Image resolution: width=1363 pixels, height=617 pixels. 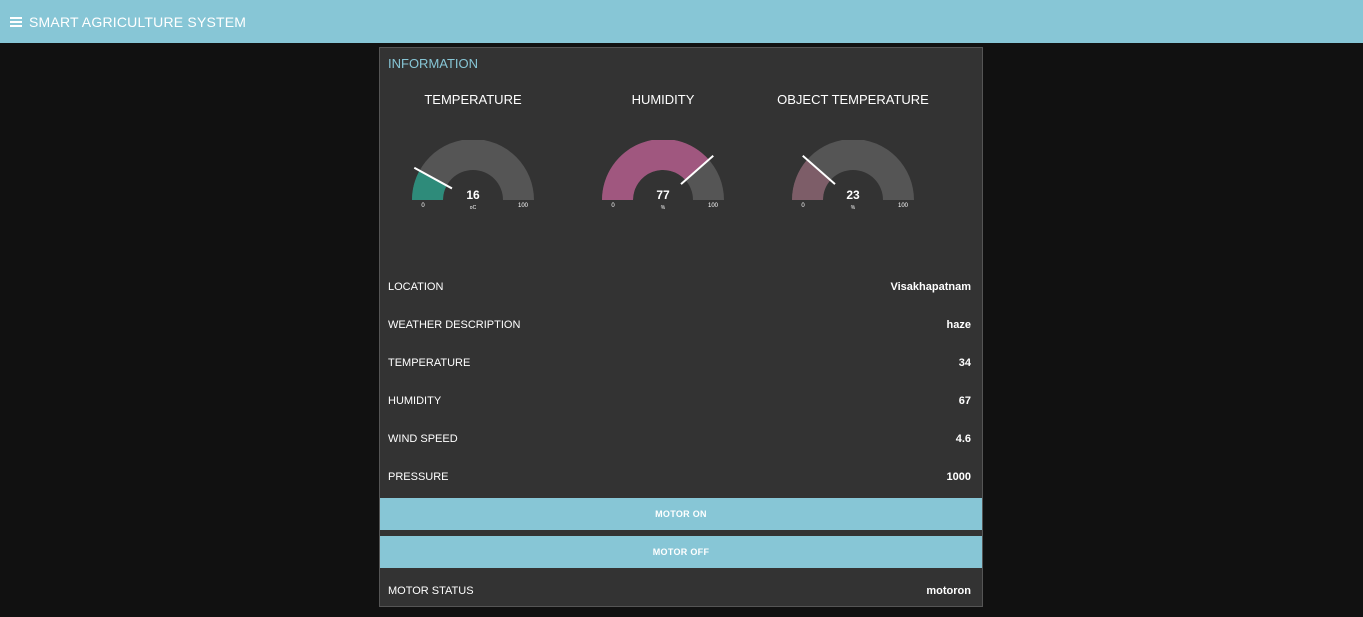 I want to click on hamburger-menu-icon, so click(x=16, y=21).